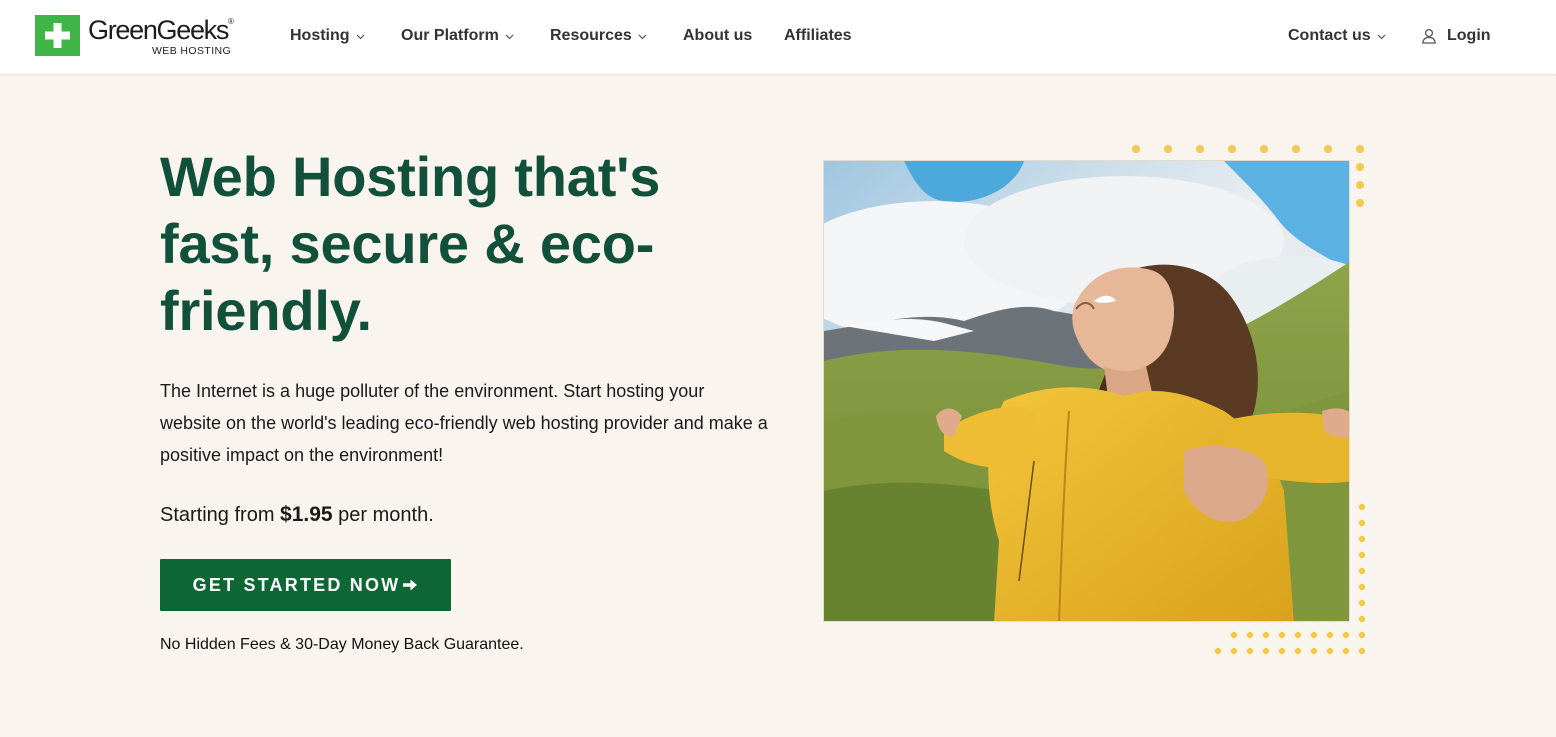  Describe the element at coordinates (320, 35) in the screenshot. I see `nav-hosting-label: Hosting` at that location.